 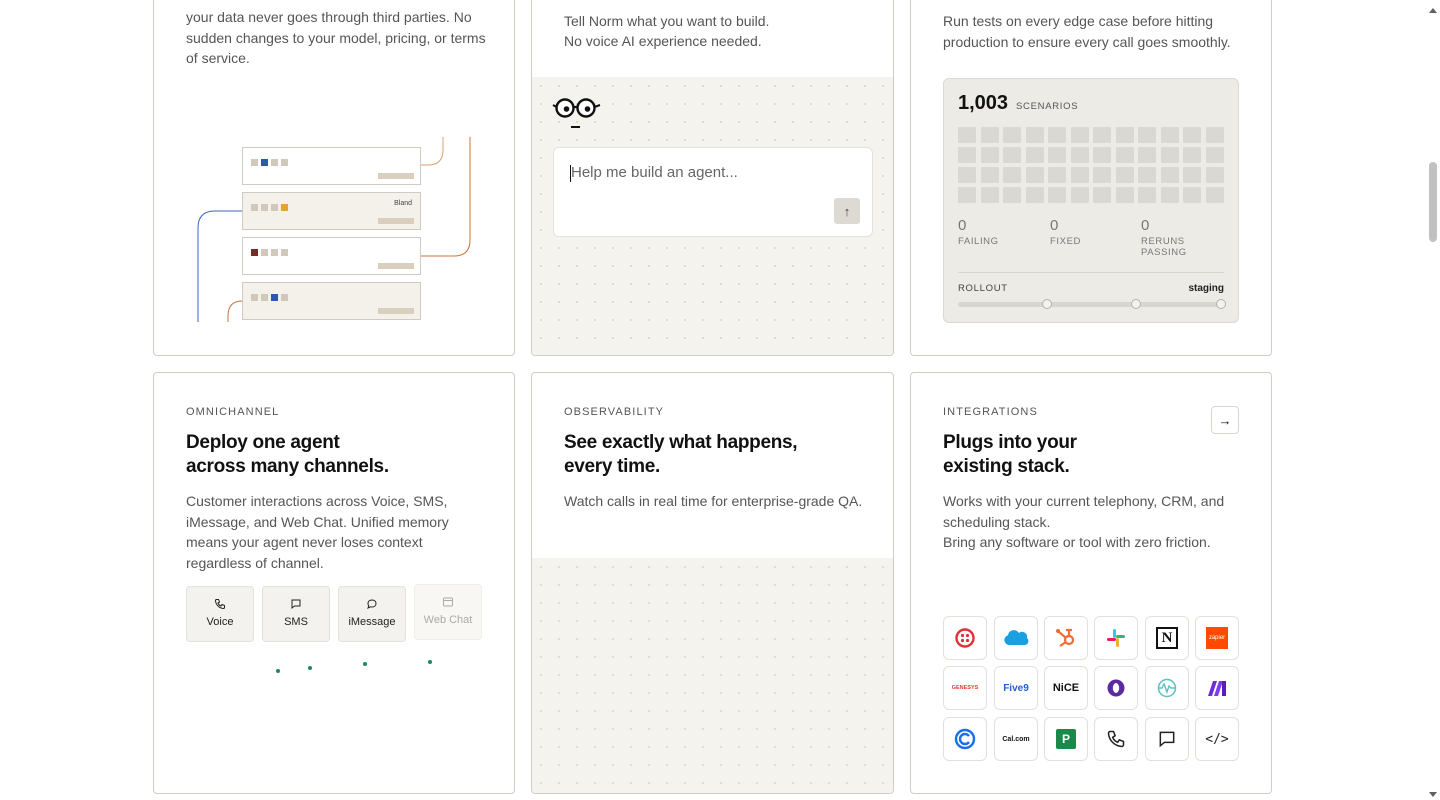 I want to click on arrow-up-icon: ↑, so click(x=847, y=211).